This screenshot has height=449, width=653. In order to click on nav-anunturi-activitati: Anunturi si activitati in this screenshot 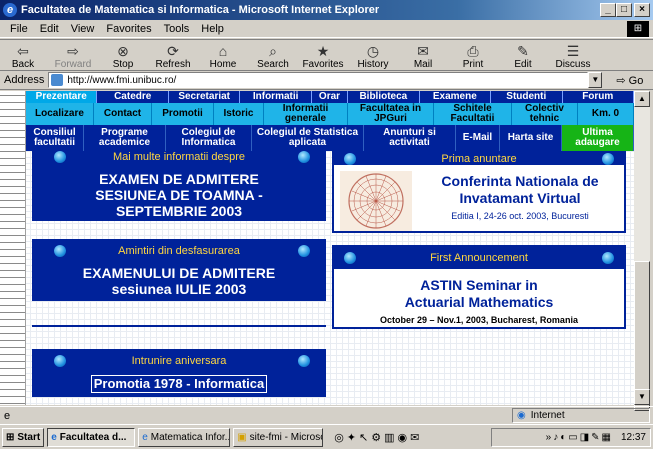, I will do `click(410, 138)`.